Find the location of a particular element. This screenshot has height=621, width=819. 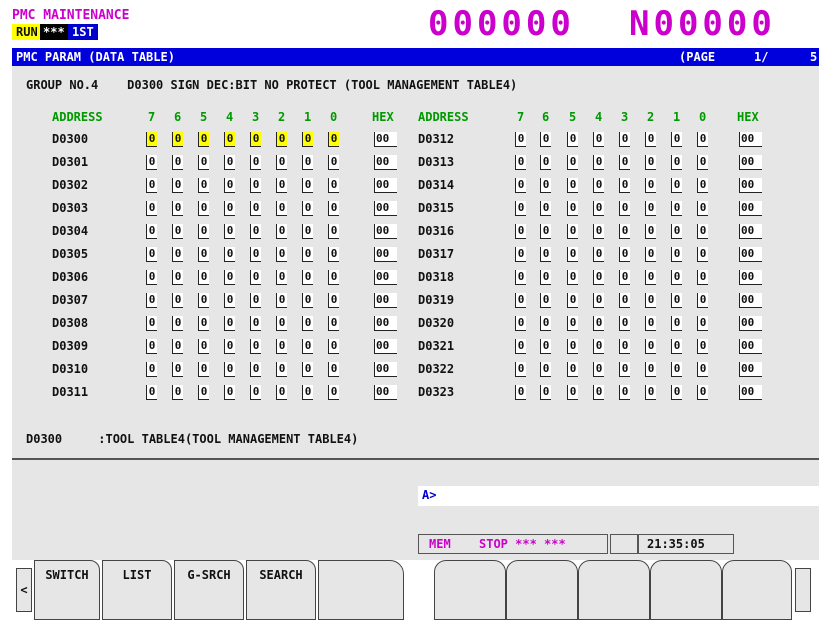

key-input-buffer: A> is located at coordinates (618, 496).